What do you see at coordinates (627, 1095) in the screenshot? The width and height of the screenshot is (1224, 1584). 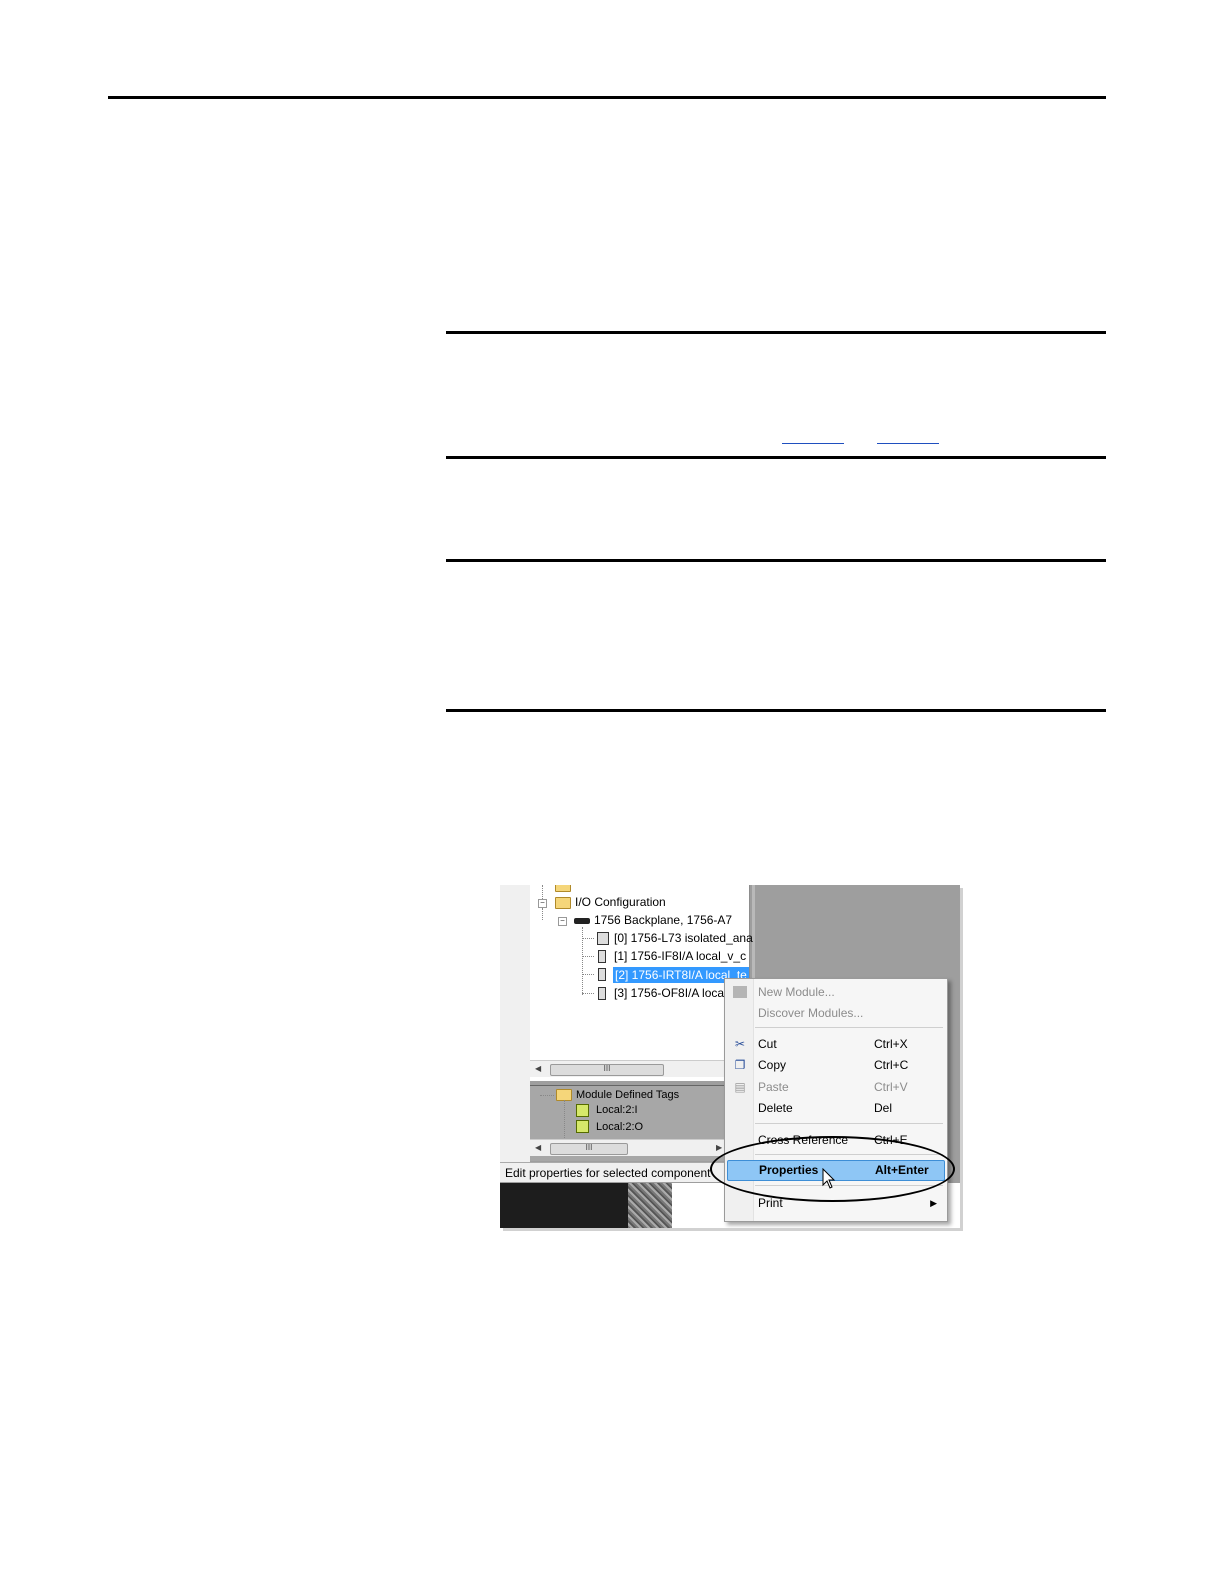 I see `tree-item-module-defined-tags: Module Defined Tags` at bounding box center [627, 1095].